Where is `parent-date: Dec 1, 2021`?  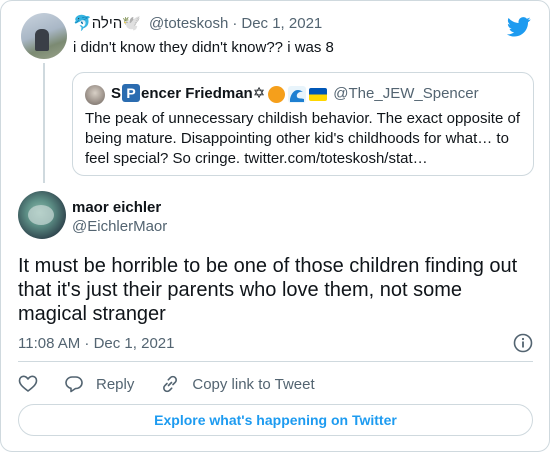 parent-date: Dec 1, 2021 is located at coordinates (281, 24).